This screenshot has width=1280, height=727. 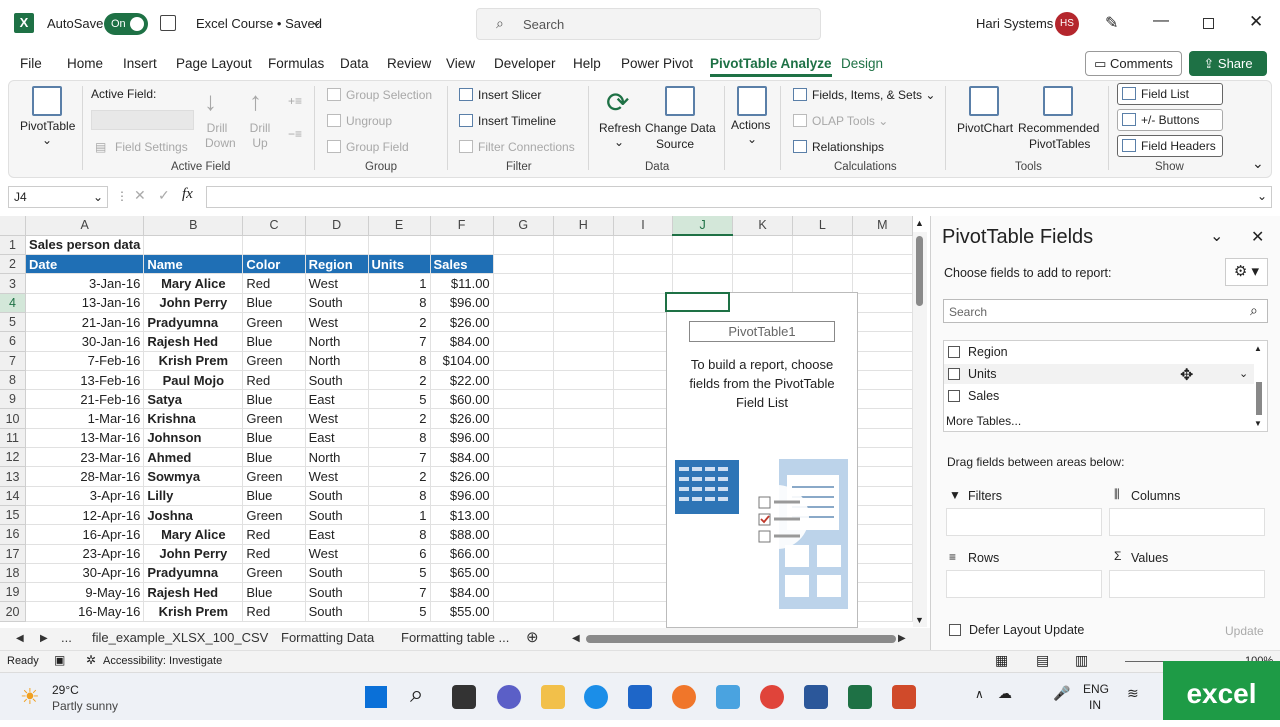 What do you see at coordinates (1081, 660) in the screenshot?
I see `page-break-view-icon: ▥` at bounding box center [1081, 660].